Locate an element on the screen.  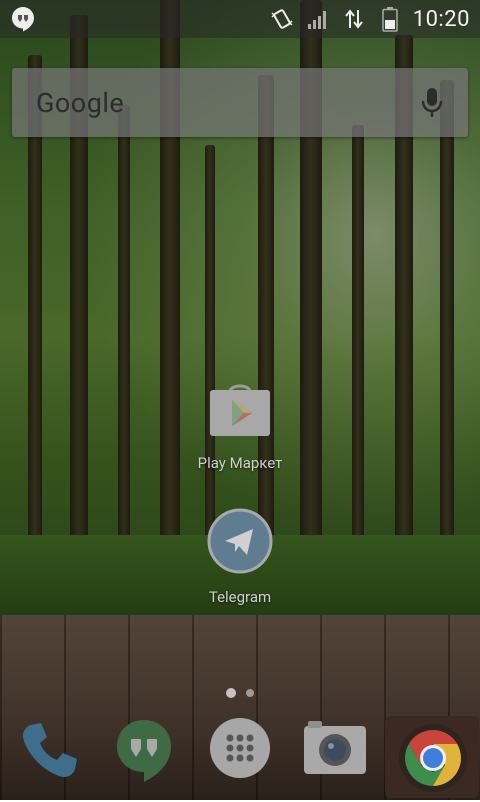
dock-app-drawer is located at coordinates (240, 750).